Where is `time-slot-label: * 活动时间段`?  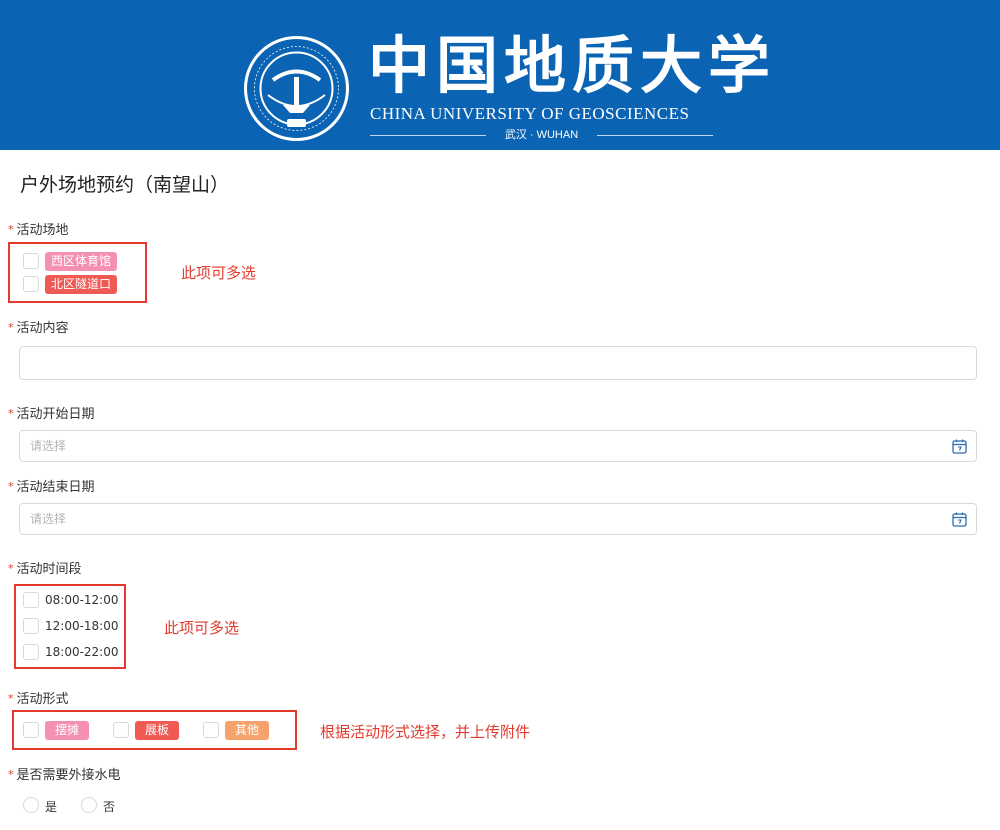
time-slot-label: * 活动时间段 is located at coordinates (45, 567).